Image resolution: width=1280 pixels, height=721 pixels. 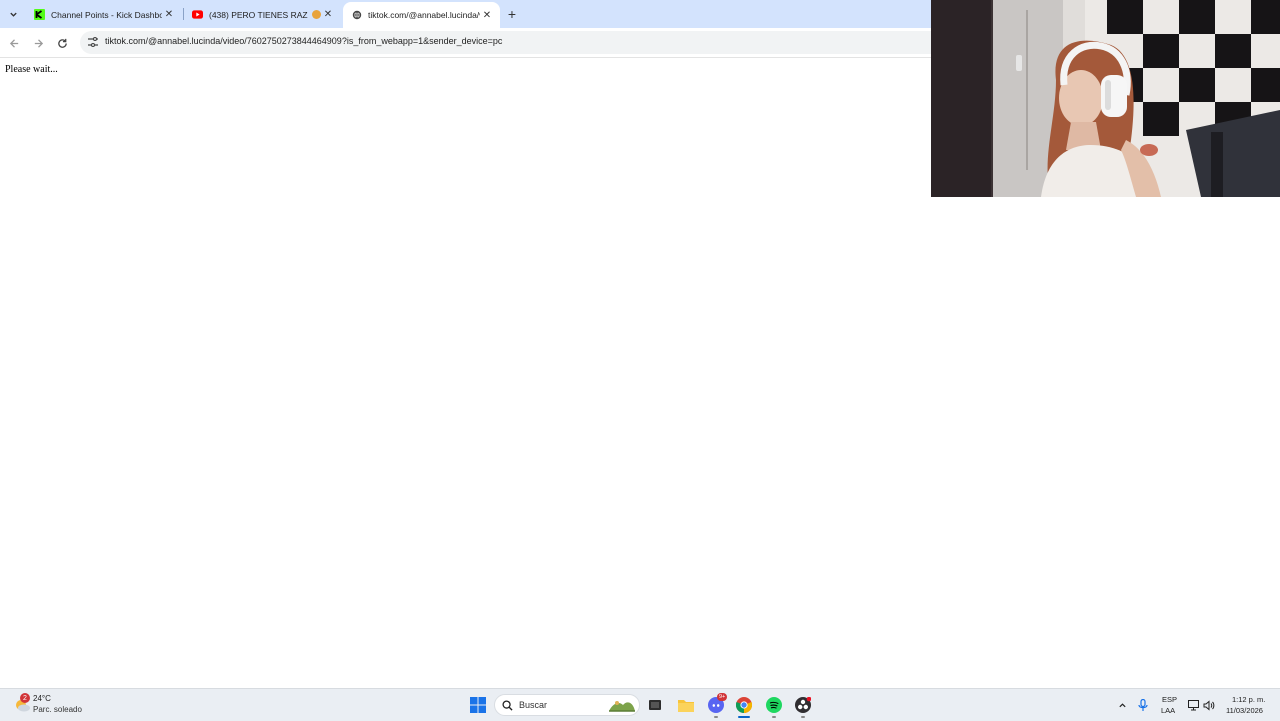 I want to click on webcam-feed-image, so click(x=1105, y=98).